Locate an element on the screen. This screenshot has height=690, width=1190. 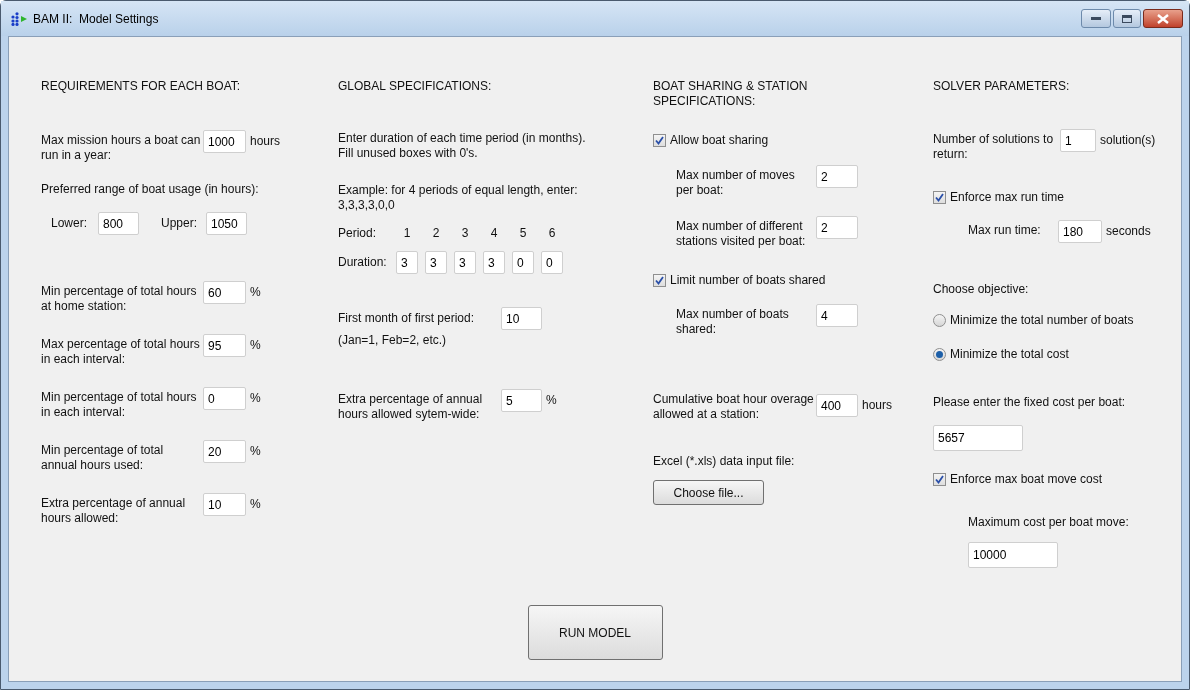
period-number: 6 is located at coordinates (552, 233).